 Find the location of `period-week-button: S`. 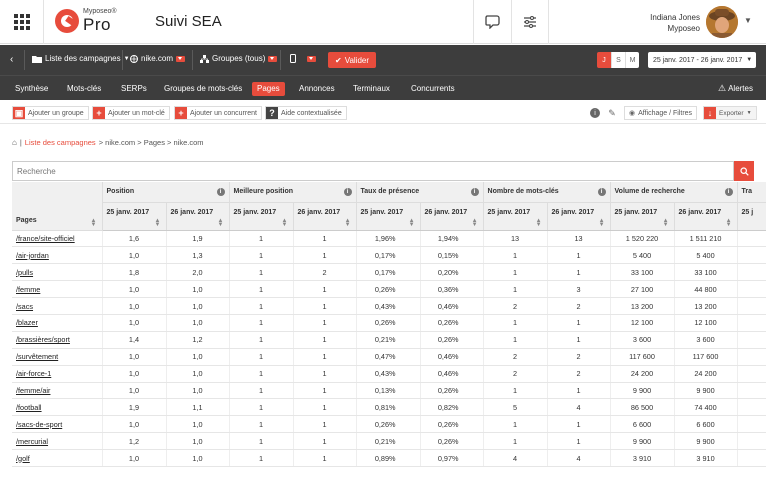

period-week-button: S is located at coordinates (618, 60).